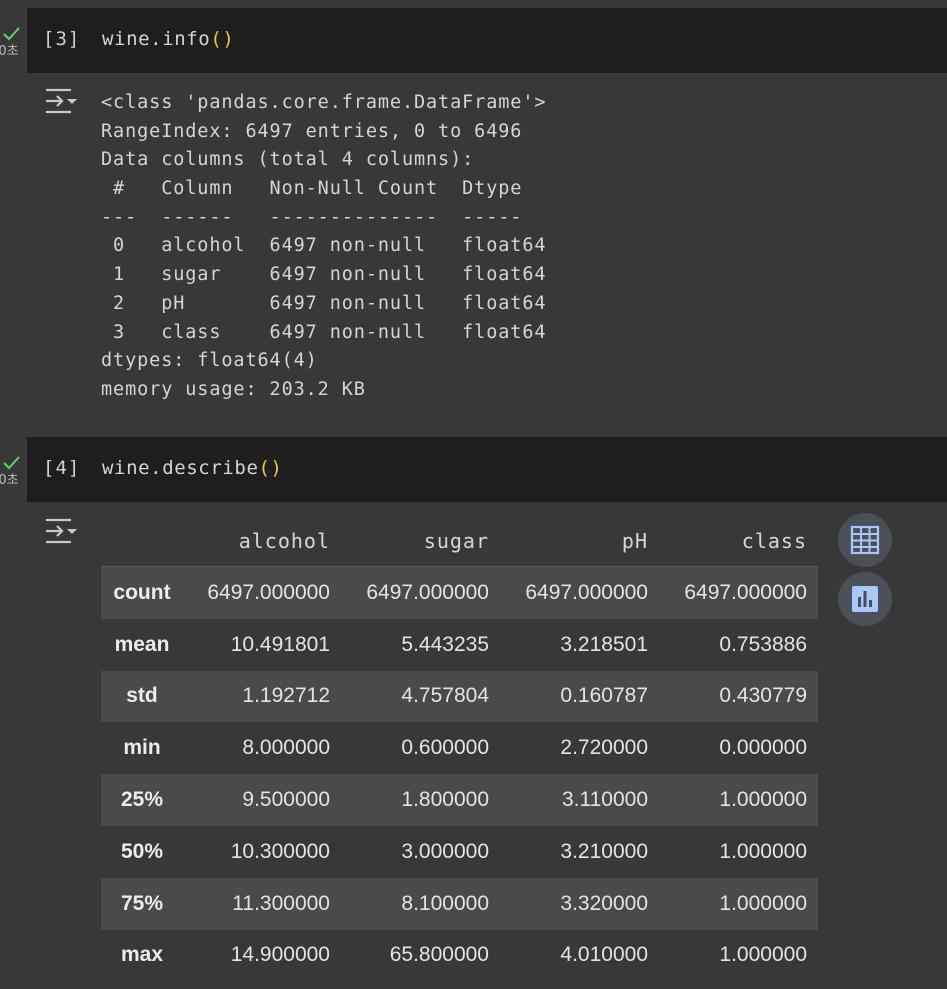 Image resolution: width=947 pixels, height=989 pixels. What do you see at coordinates (222, 39) in the screenshot?
I see `cell-3-code-parens: ()` at bounding box center [222, 39].